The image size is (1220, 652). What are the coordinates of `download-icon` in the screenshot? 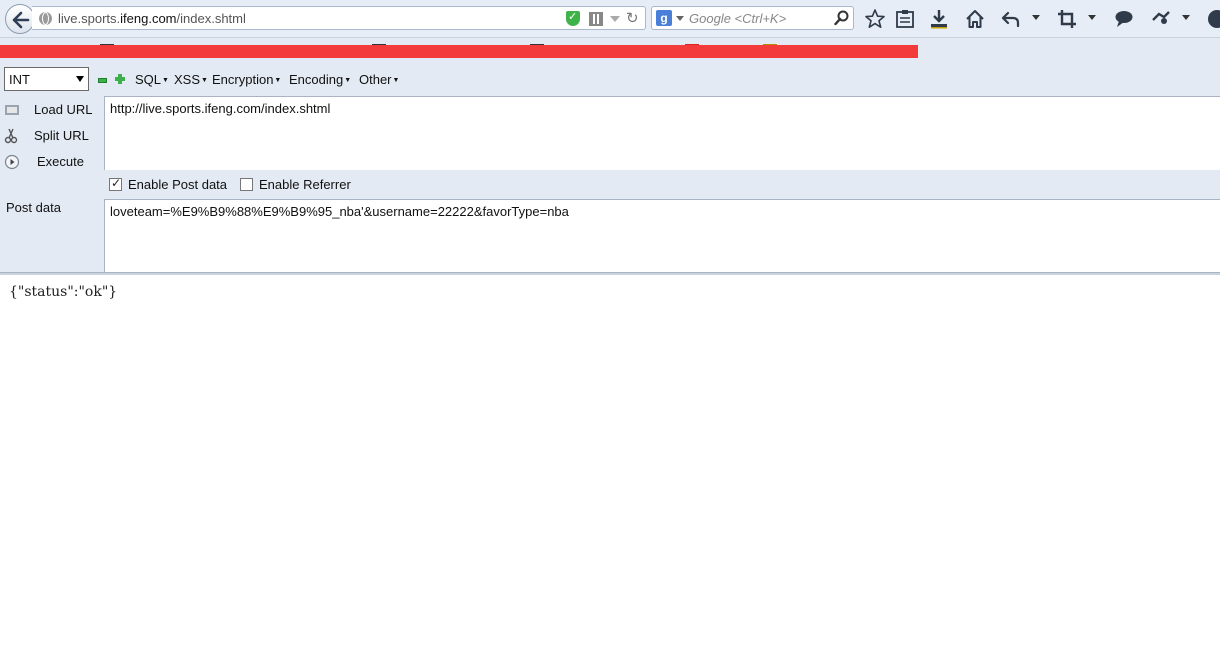 It's located at (939, 19).